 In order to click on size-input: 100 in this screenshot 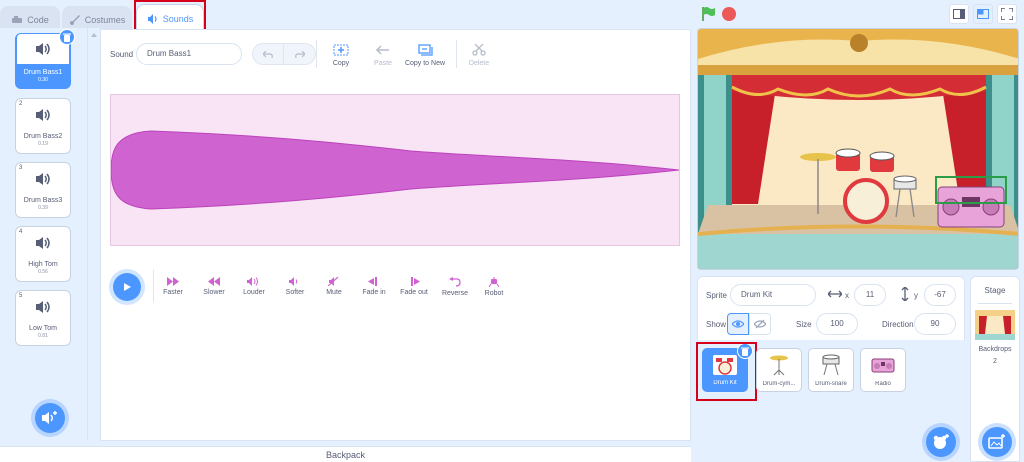, I will do `click(837, 324)`.